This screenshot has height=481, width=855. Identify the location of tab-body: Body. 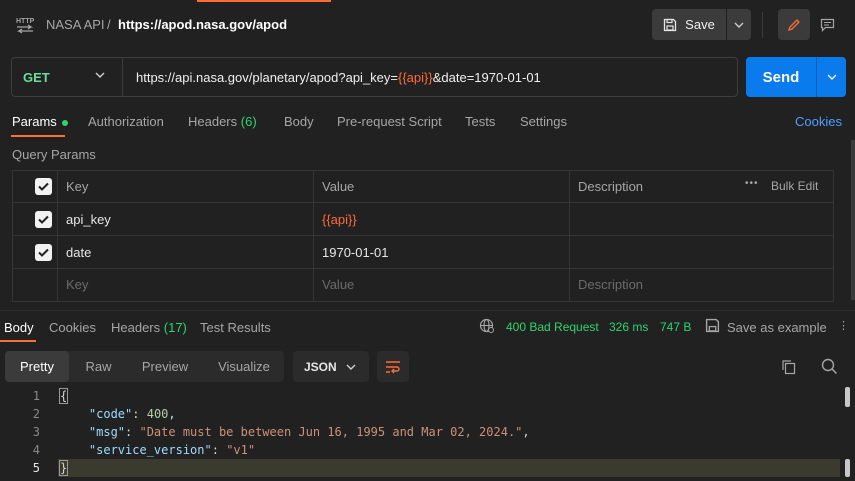
(299, 121).